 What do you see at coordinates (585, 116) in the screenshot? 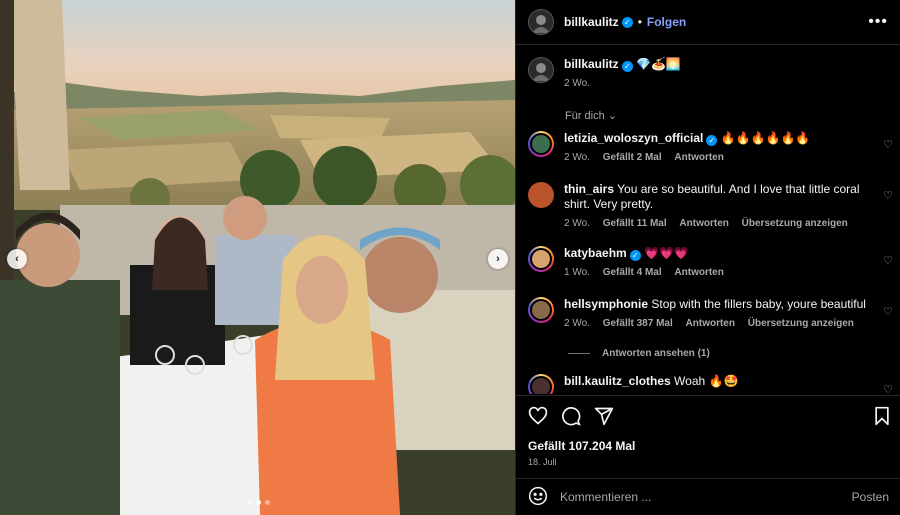
I see `sort-label: Für dich` at bounding box center [585, 116].